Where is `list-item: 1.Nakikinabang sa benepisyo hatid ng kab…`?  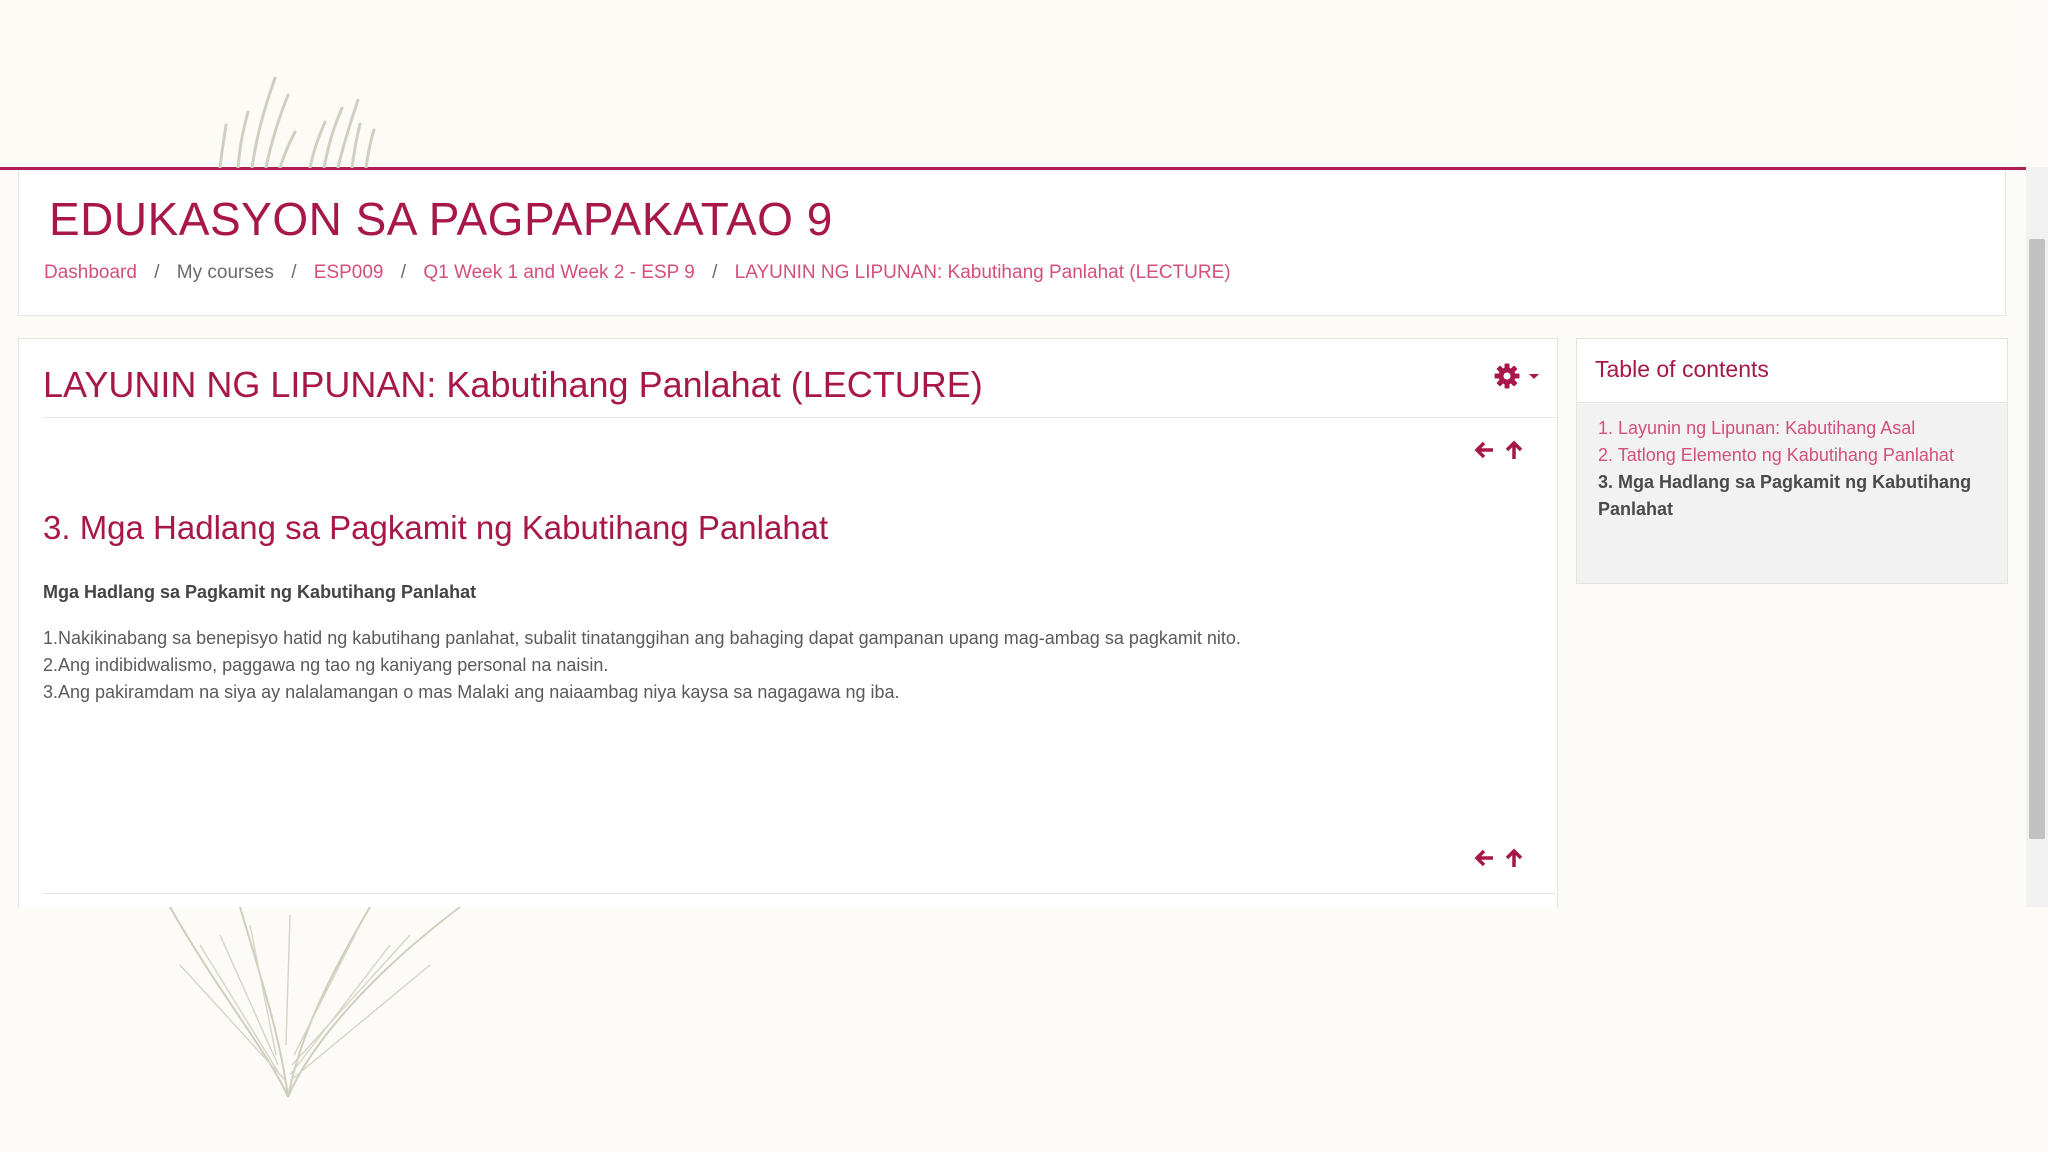
list-item: 1.Nakikinabang sa benepisyo hatid ng kab… is located at coordinates (642, 638).